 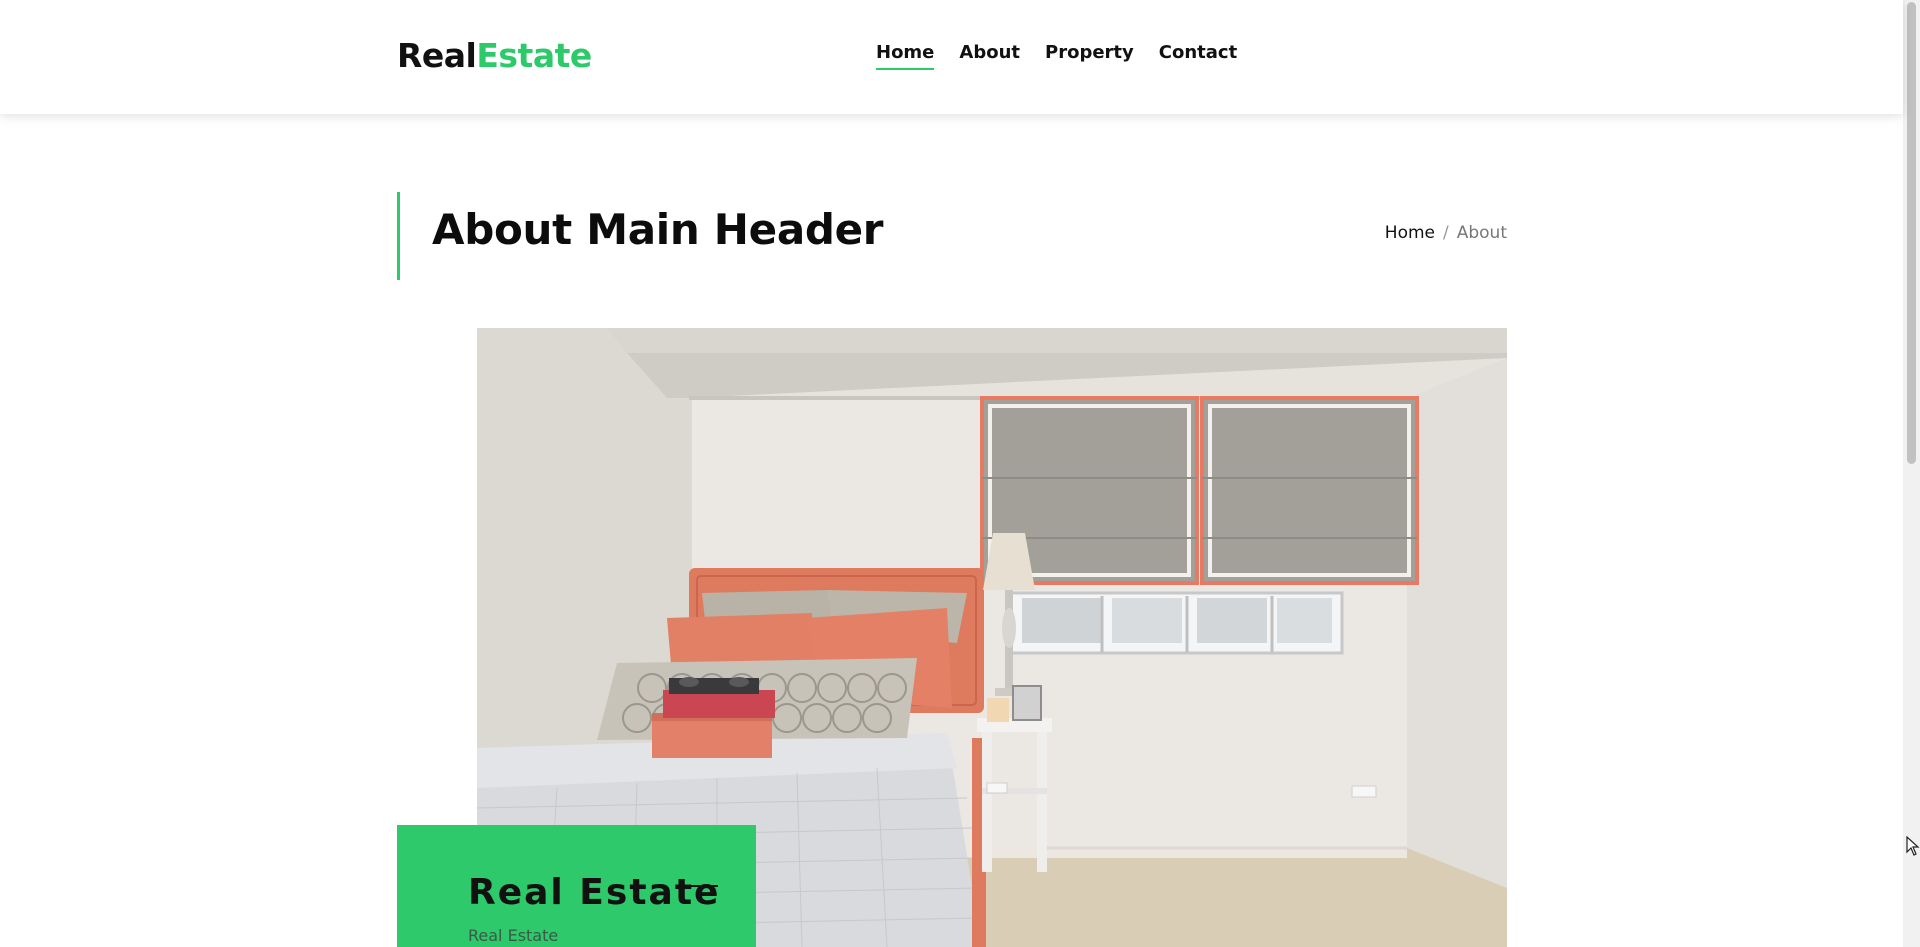 What do you see at coordinates (1911, 473) in the screenshot?
I see `page-scrollbar` at bounding box center [1911, 473].